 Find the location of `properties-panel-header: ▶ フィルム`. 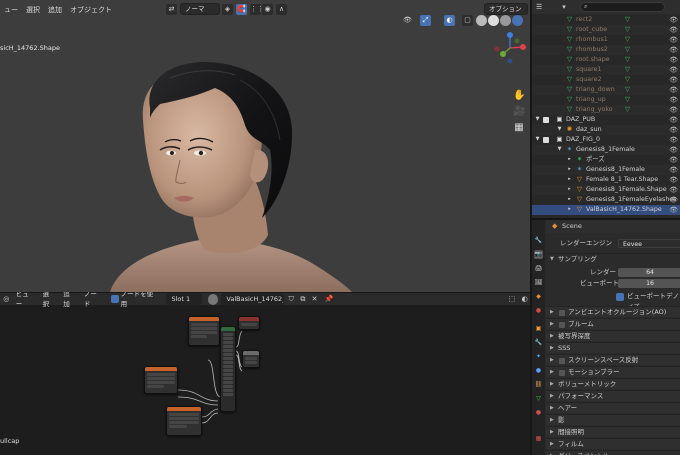

properties-panel-header: ▶ フィルム is located at coordinates (613, 443).